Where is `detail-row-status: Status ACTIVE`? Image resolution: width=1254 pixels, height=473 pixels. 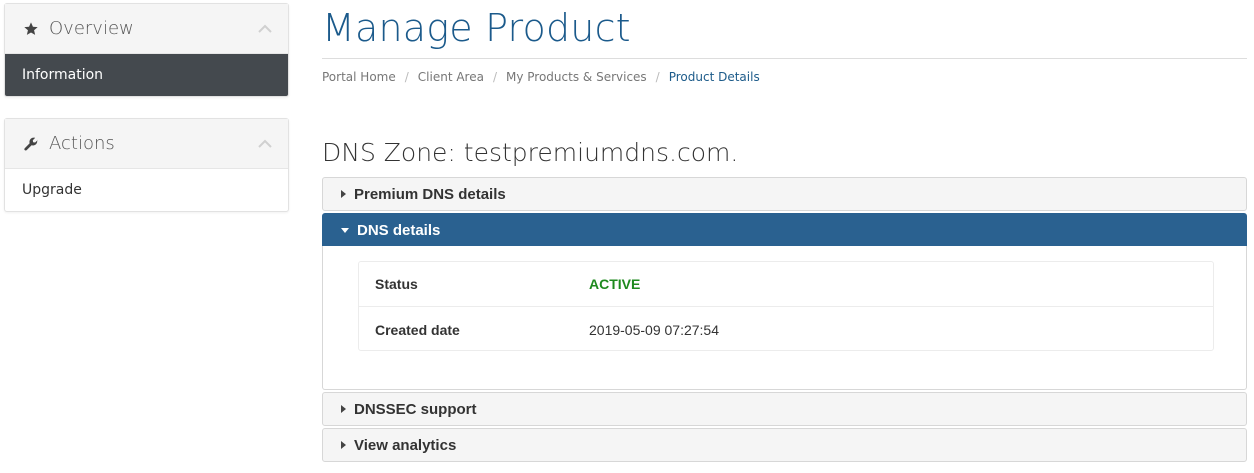 detail-row-status: Status ACTIVE is located at coordinates (786, 284).